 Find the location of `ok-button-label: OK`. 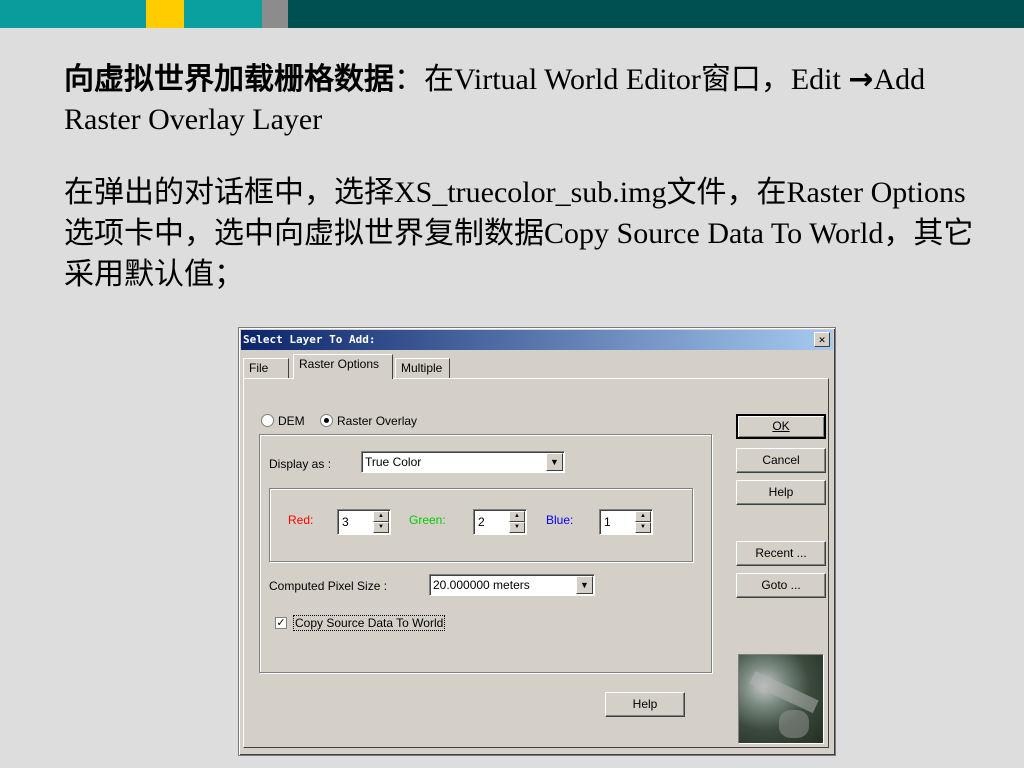

ok-button-label: OK is located at coordinates (781, 426).